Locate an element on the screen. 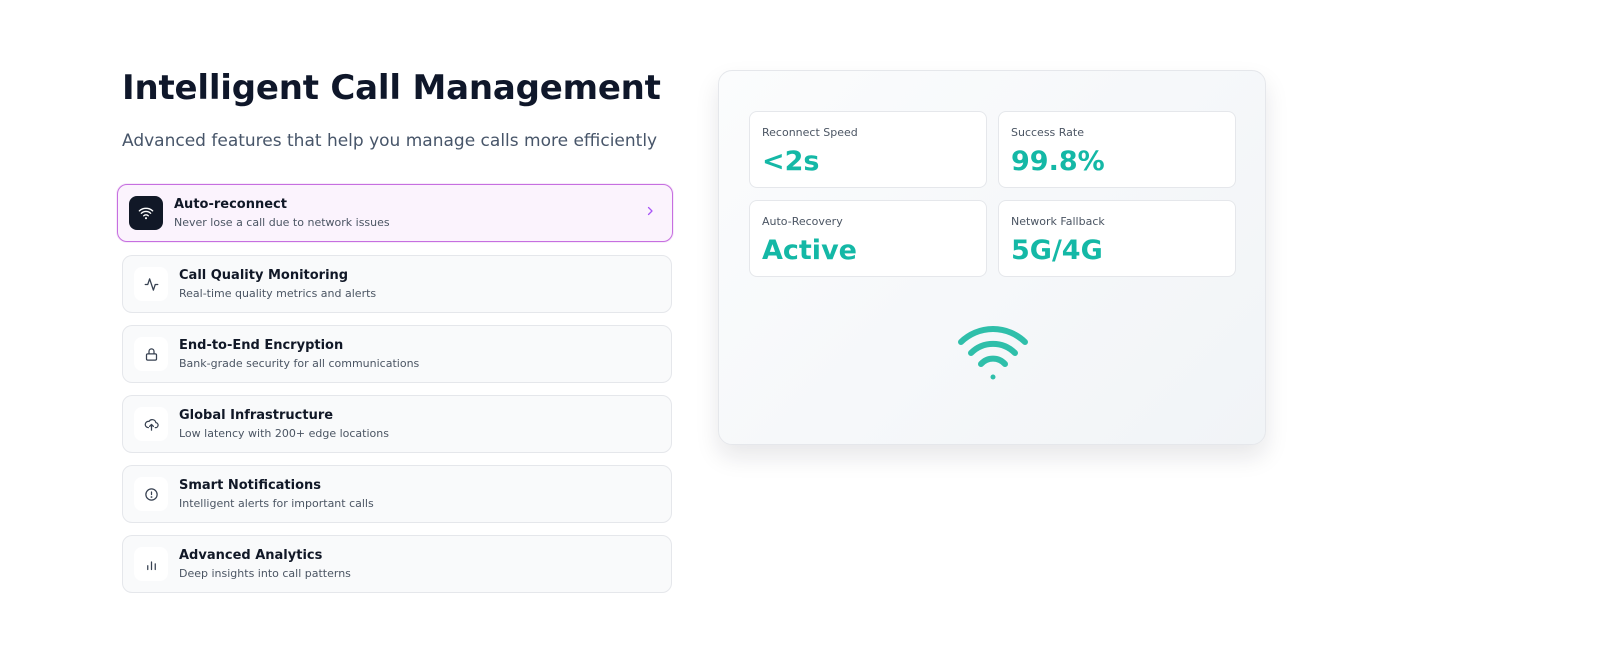 The image size is (1597, 667). stat-value: <2s is located at coordinates (791, 161).